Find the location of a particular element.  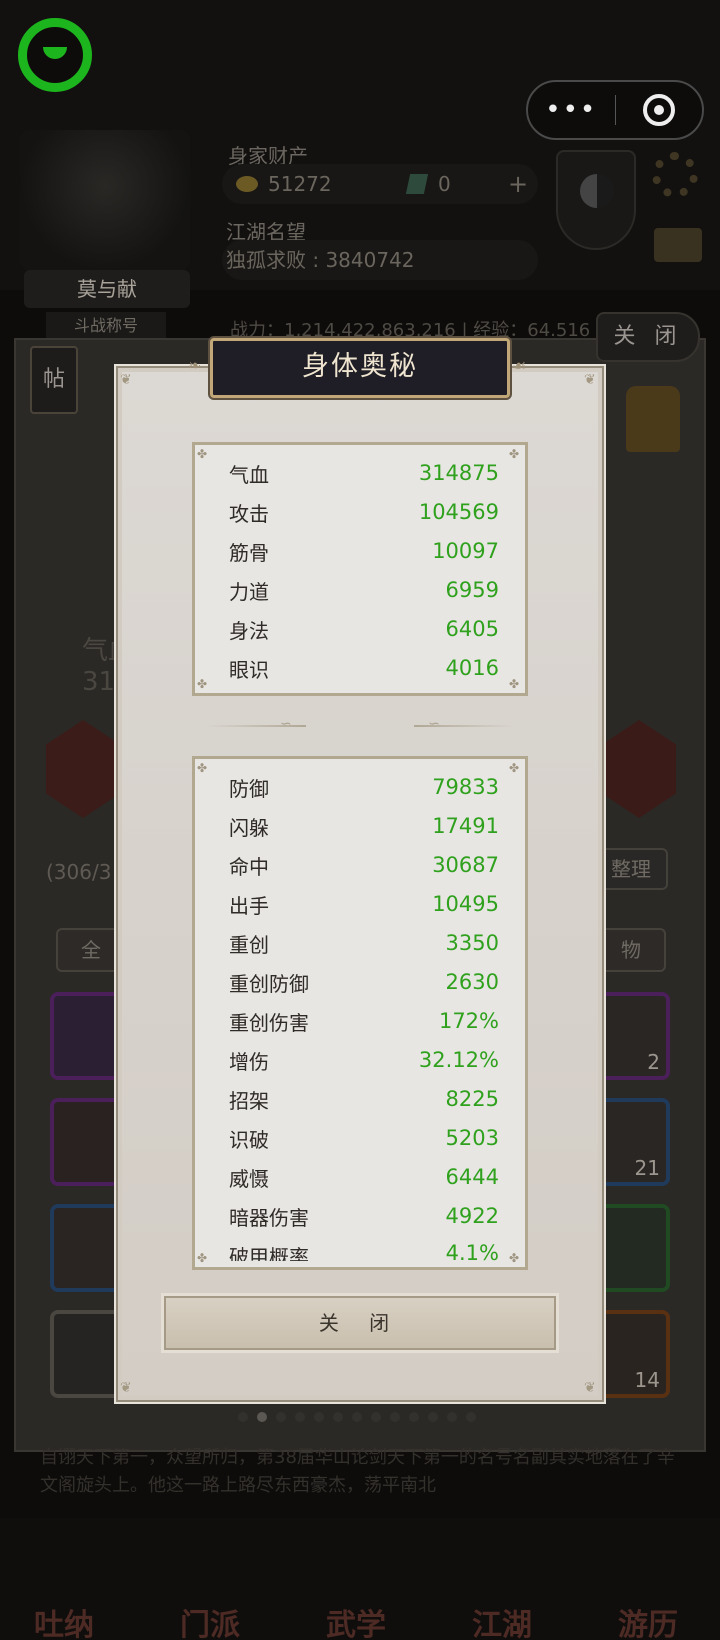

stat-label: 暗器伤害 is located at coordinates (269, 1217).